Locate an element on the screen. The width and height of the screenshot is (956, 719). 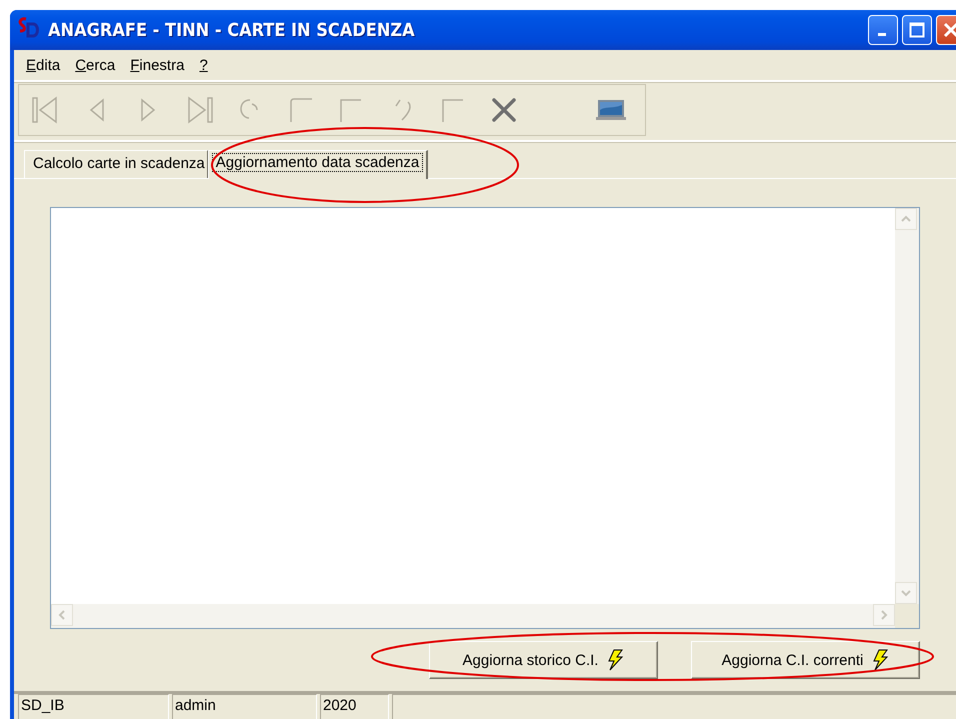
status-panel: admin is located at coordinates (244, 706).